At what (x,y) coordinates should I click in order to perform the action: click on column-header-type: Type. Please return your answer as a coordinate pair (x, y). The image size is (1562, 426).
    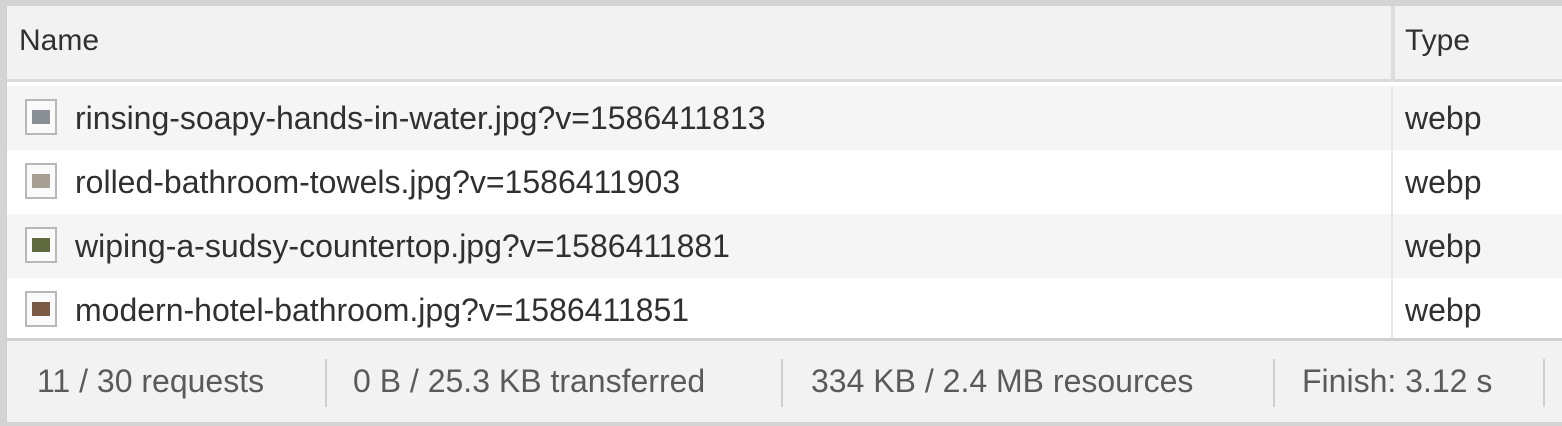
    Looking at the image, I should click on (1437, 41).